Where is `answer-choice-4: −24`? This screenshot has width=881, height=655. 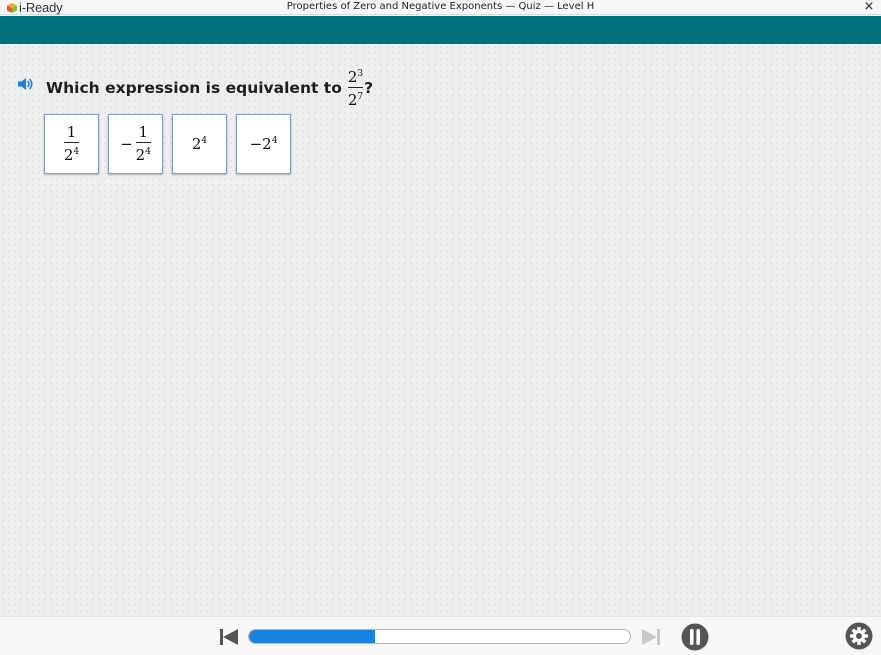
answer-choice-4: −24 is located at coordinates (263, 144).